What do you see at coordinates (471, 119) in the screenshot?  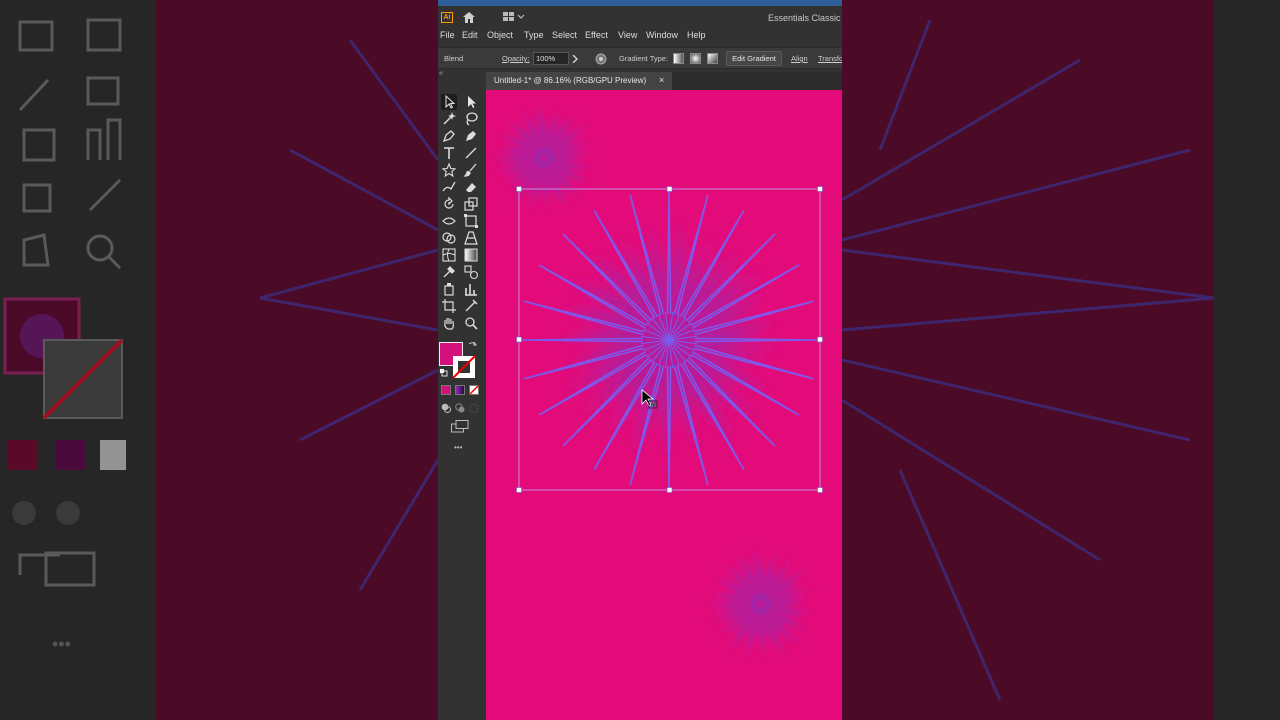 I see `lasso-tool-icon` at bounding box center [471, 119].